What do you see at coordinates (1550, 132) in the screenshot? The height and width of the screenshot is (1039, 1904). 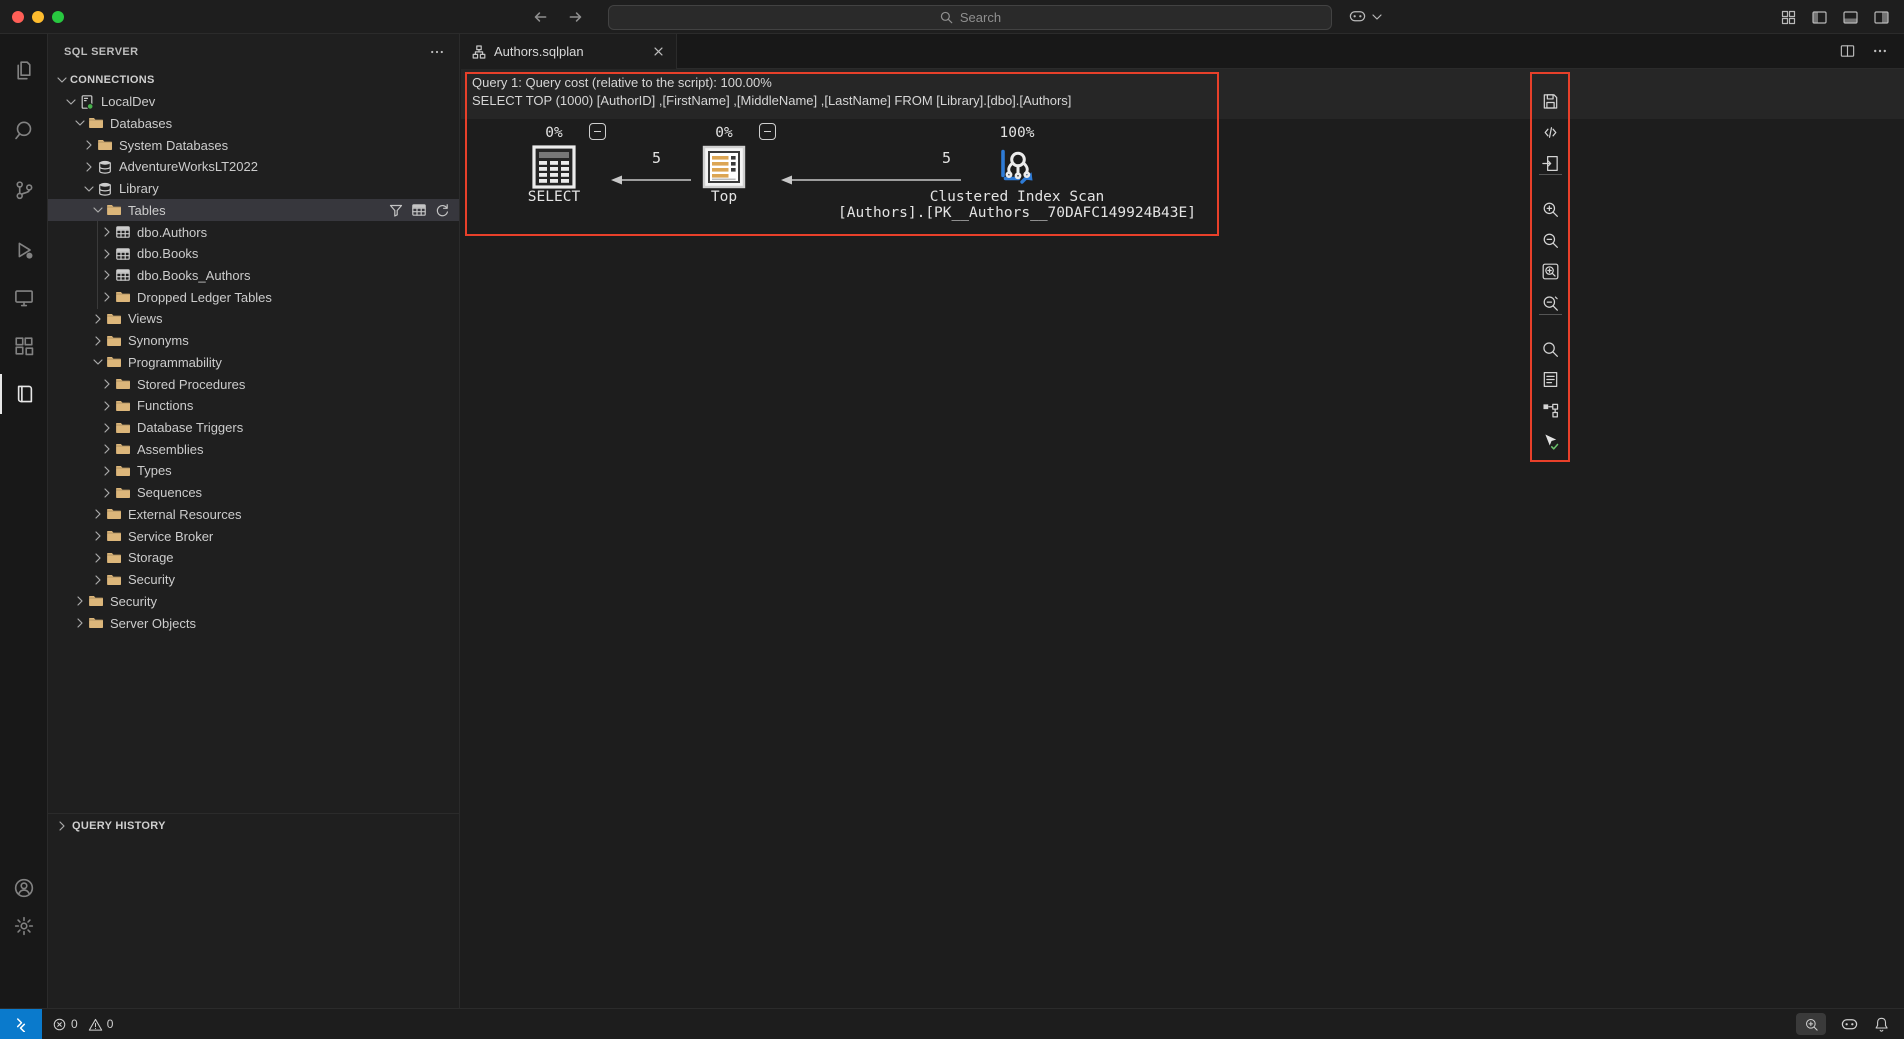 I see `show-xml-button` at bounding box center [1550, 132].